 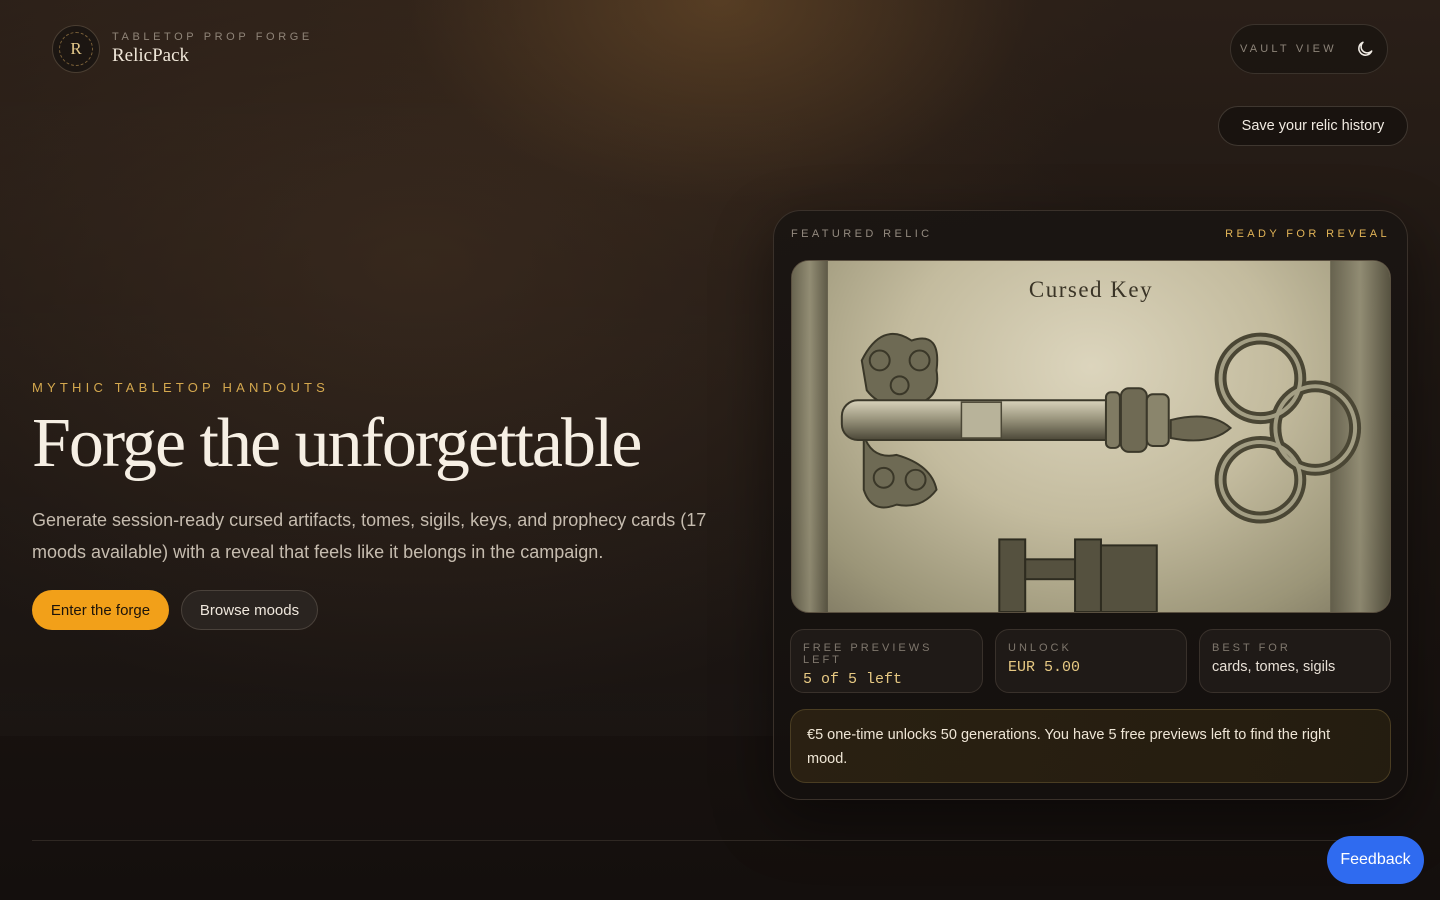 What do you see at coordinates (1365, 49) in the screenshot?
I see `moon-icon` at bounding box center [1365, 49].